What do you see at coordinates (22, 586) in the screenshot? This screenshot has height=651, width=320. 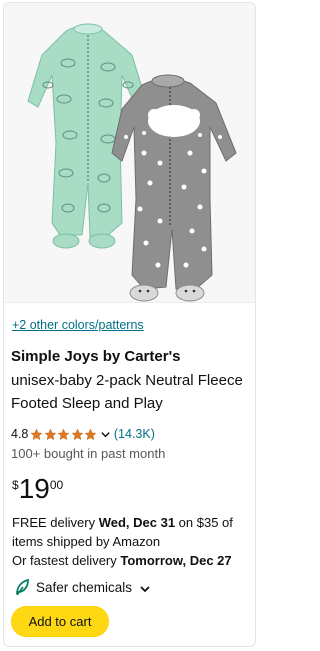 I see `leaf-icon` at bounding box center [22, 586].